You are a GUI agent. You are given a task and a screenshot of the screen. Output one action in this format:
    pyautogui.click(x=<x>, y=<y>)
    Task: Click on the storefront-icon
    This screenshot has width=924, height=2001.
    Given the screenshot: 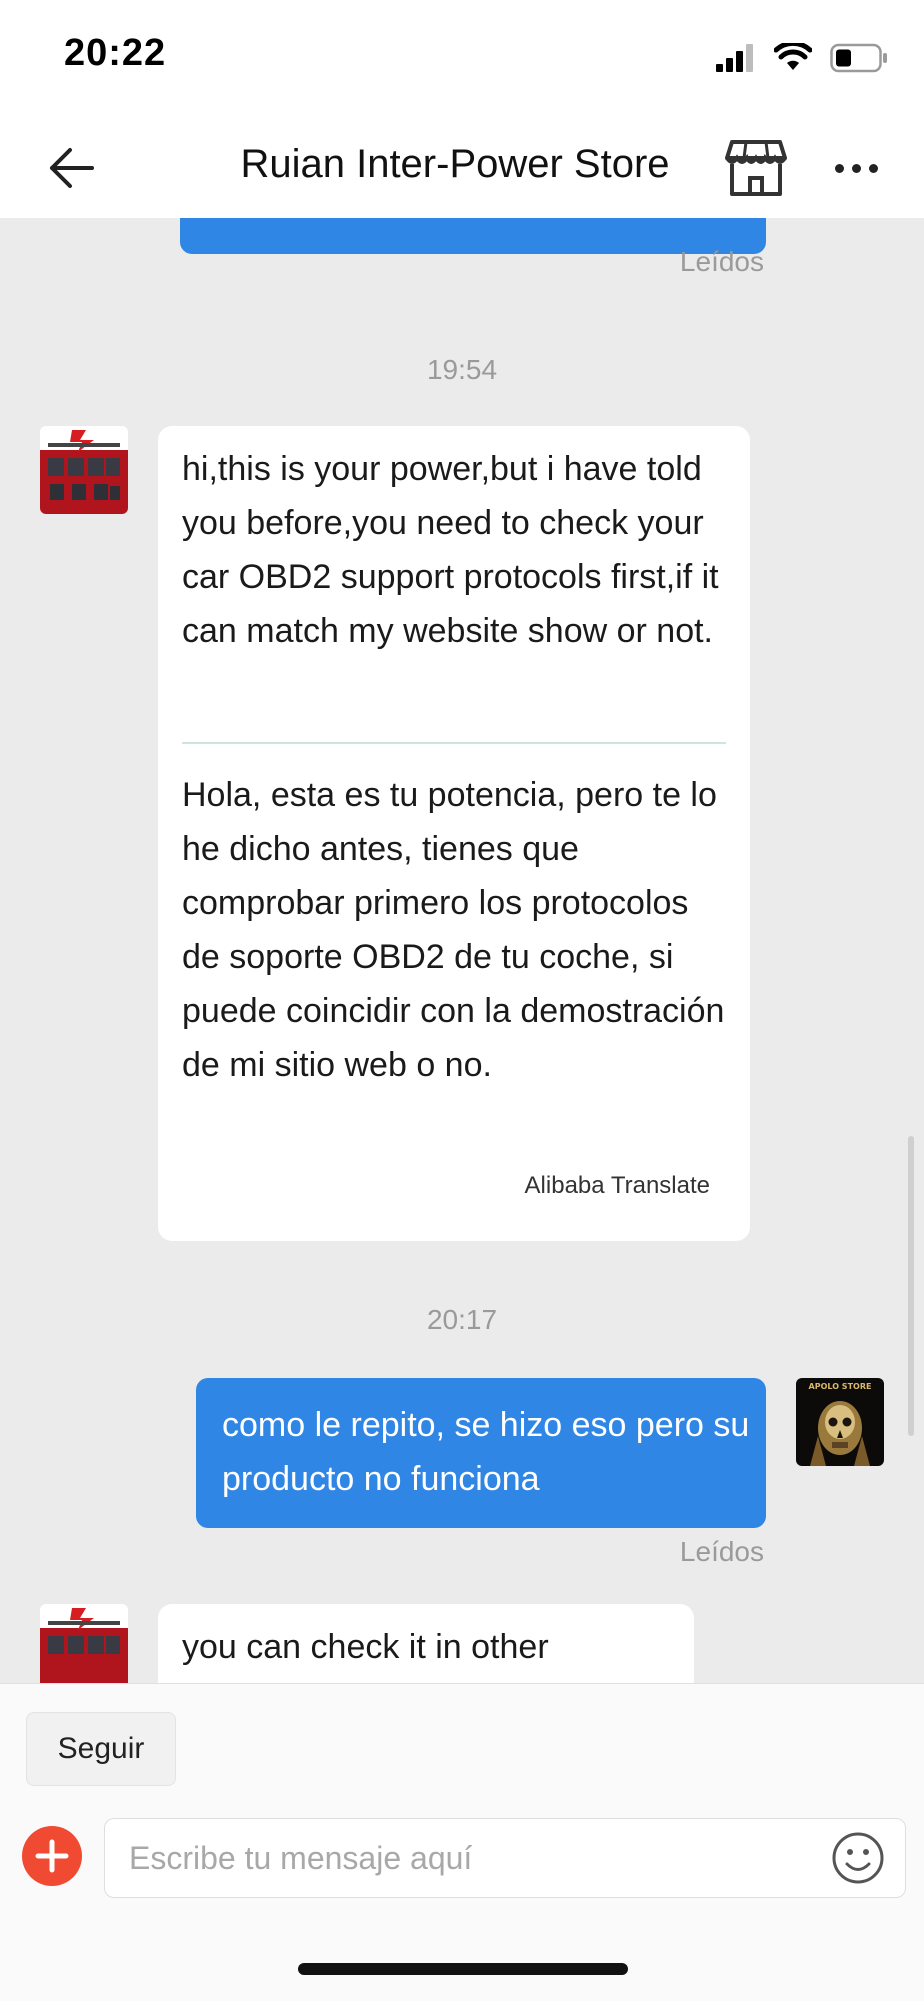 What is the action you would take?
    pyautogui.click(x=756, y=168)
    